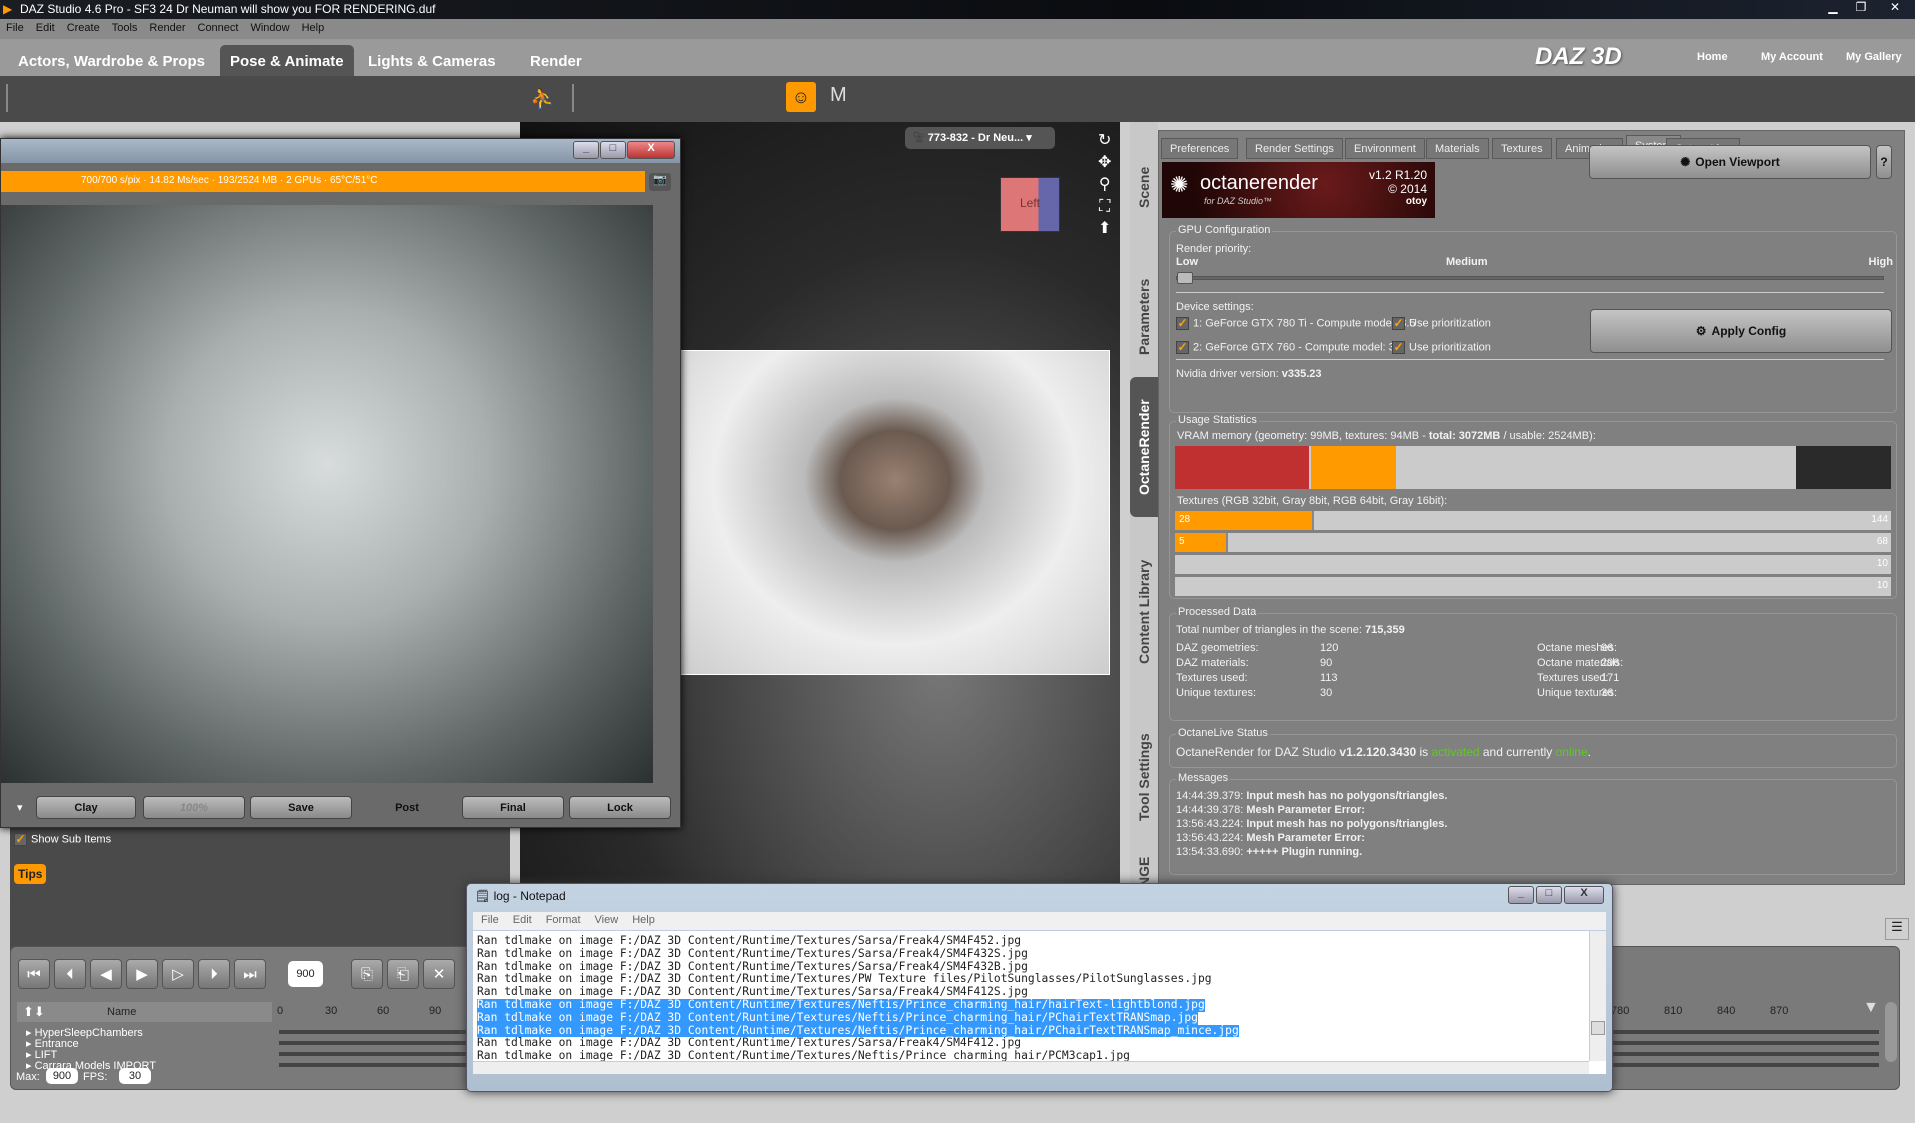  I want to click on save-button: Save, so click(301, 807).